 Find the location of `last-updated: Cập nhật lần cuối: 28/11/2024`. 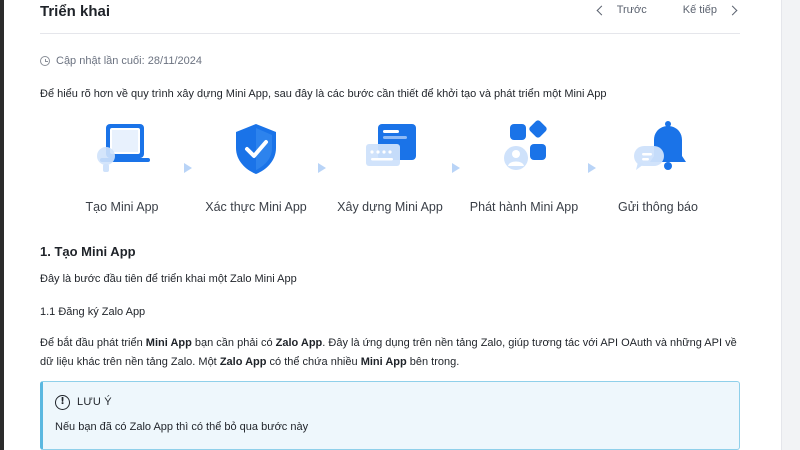

last-updated: Cập nhật lần cuối: 28/11/2024 is located at coordinates (121, 61).